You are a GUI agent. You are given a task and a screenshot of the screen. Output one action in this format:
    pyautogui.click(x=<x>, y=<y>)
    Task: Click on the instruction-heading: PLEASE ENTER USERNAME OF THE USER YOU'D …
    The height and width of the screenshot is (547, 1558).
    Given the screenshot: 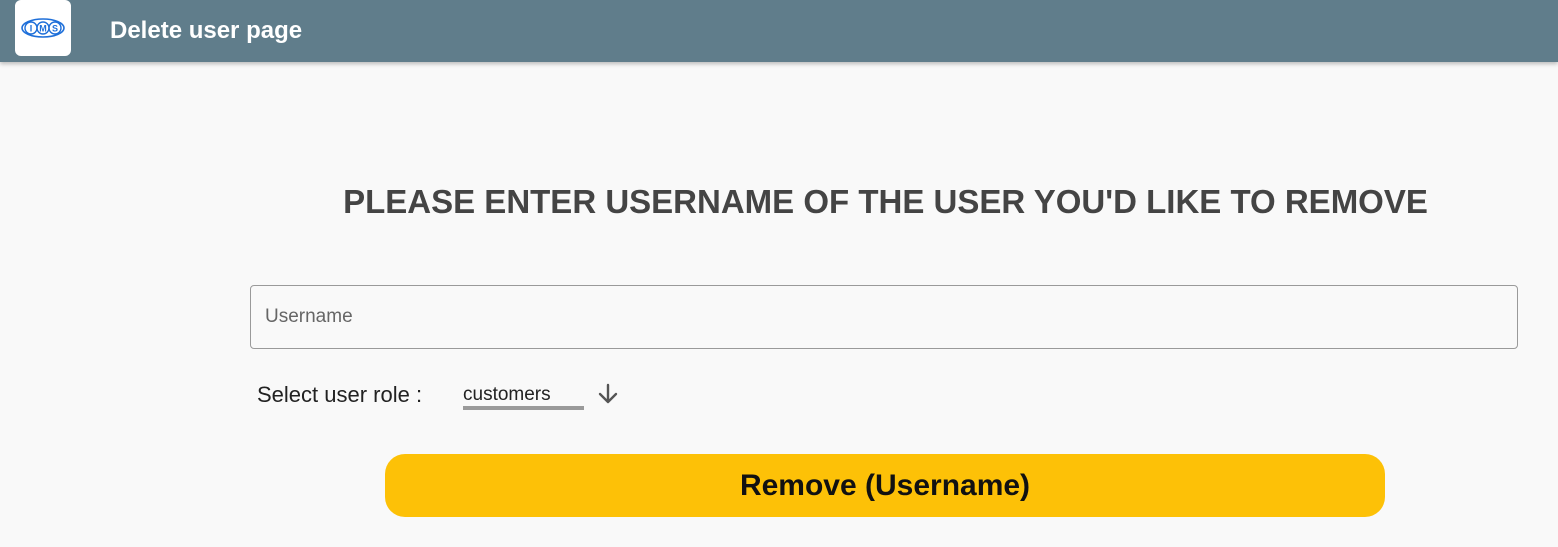 What is the action you would take?
    pyautogui.click(x=885, y=201)
    